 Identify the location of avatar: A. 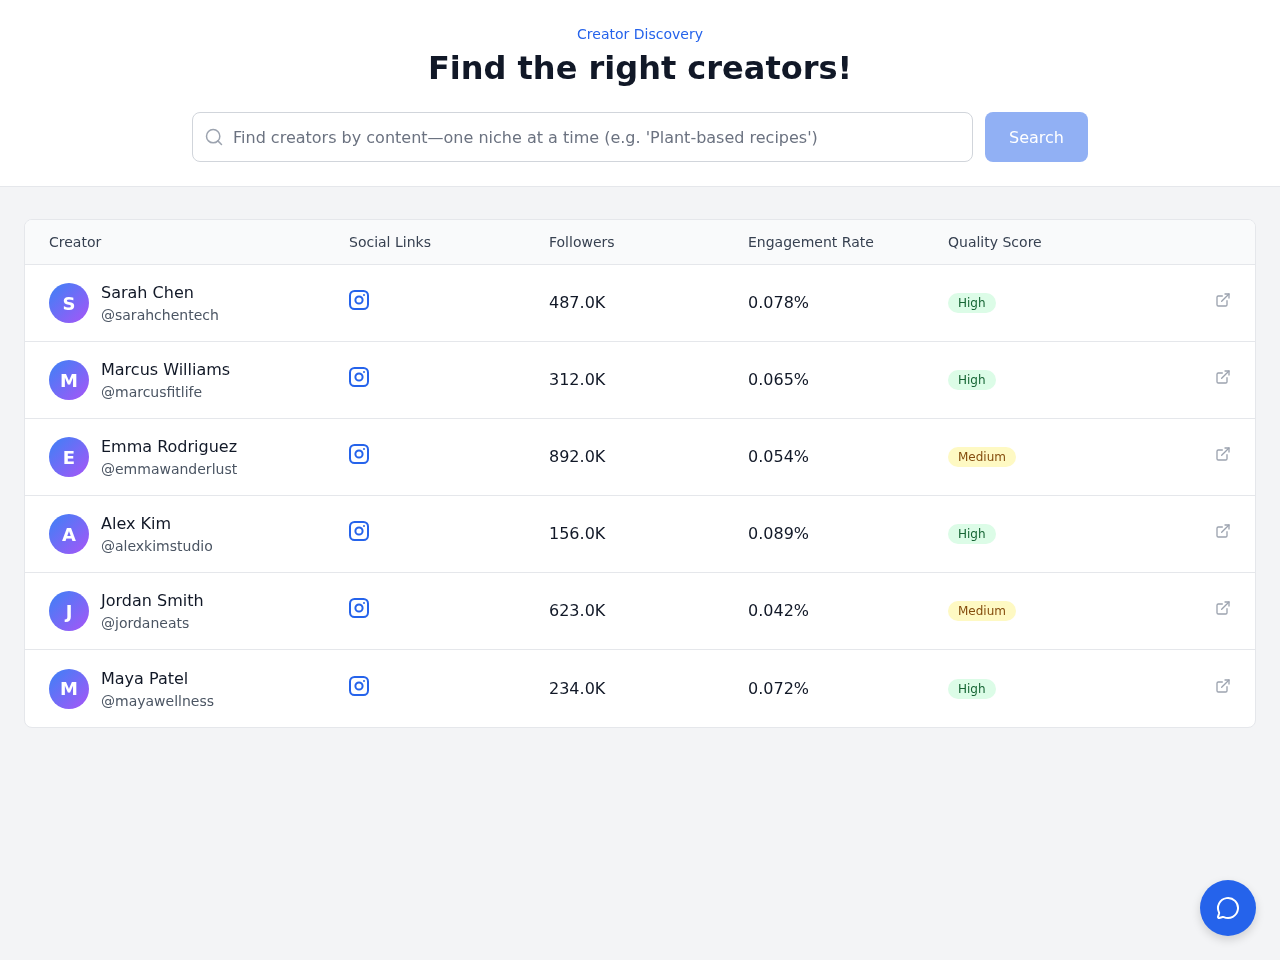
(69, 534).